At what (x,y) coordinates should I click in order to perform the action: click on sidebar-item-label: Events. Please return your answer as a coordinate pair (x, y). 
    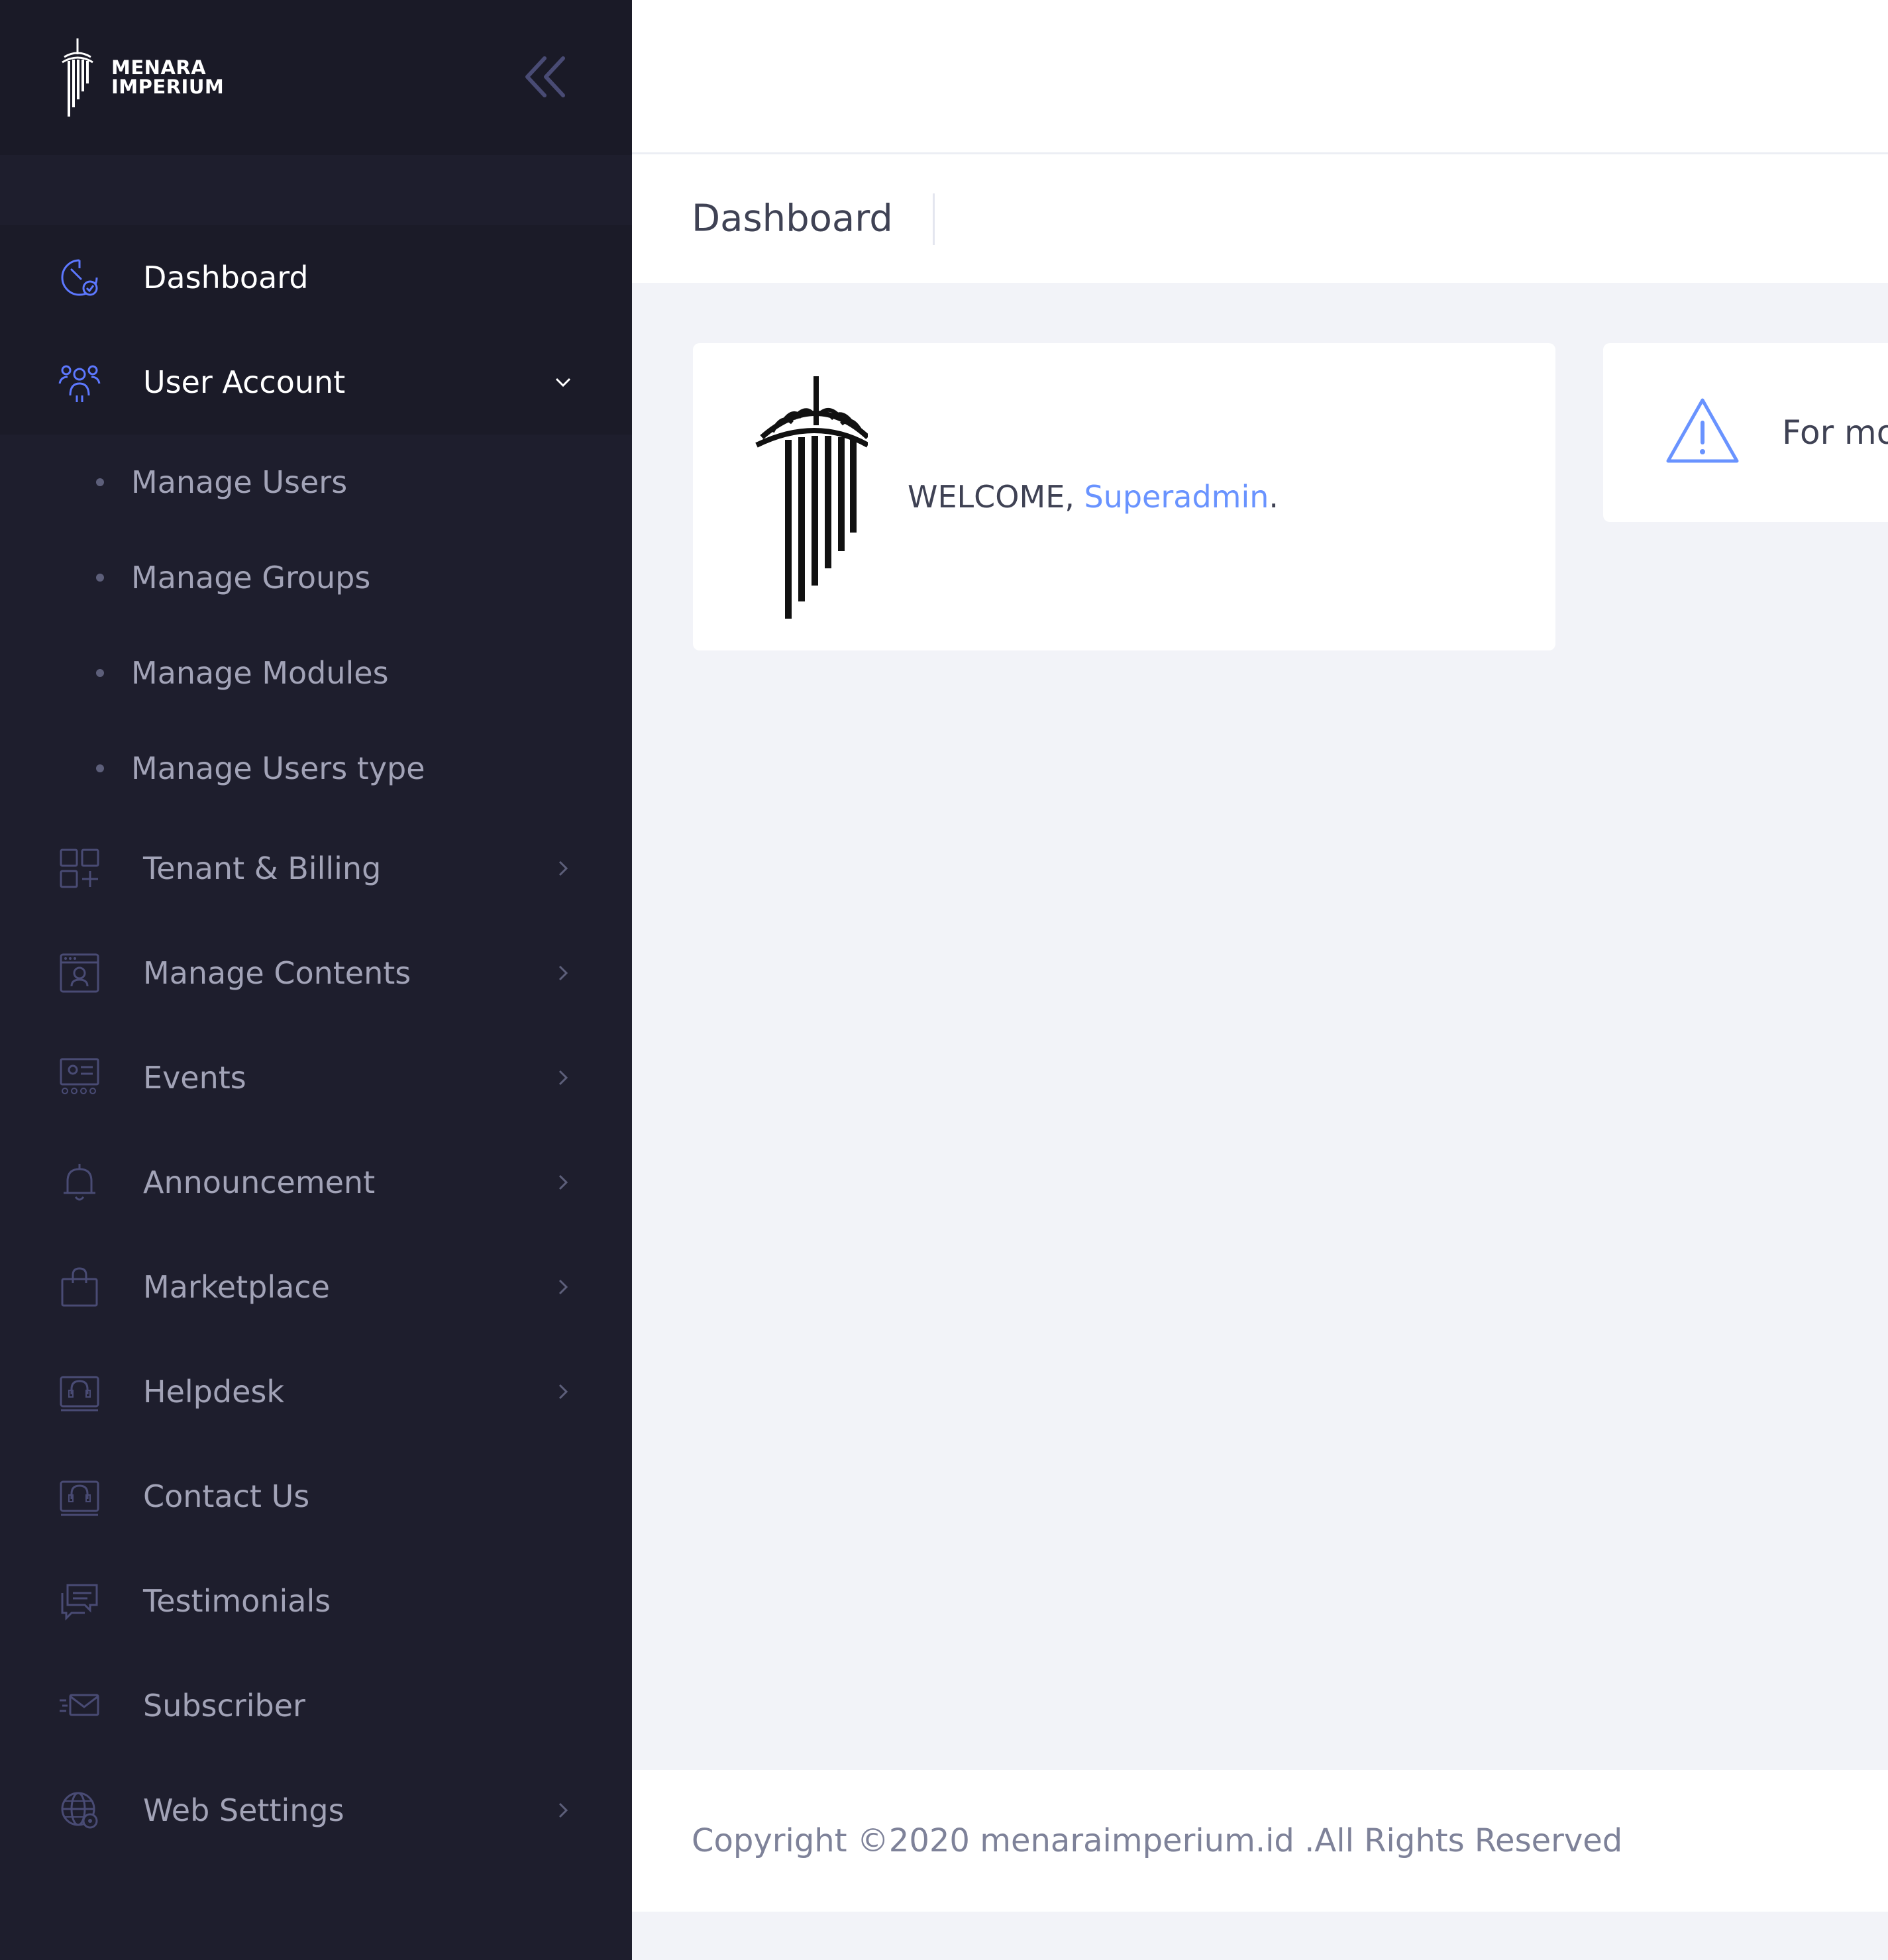
    Looking at the image, I should click on (194, 1078).